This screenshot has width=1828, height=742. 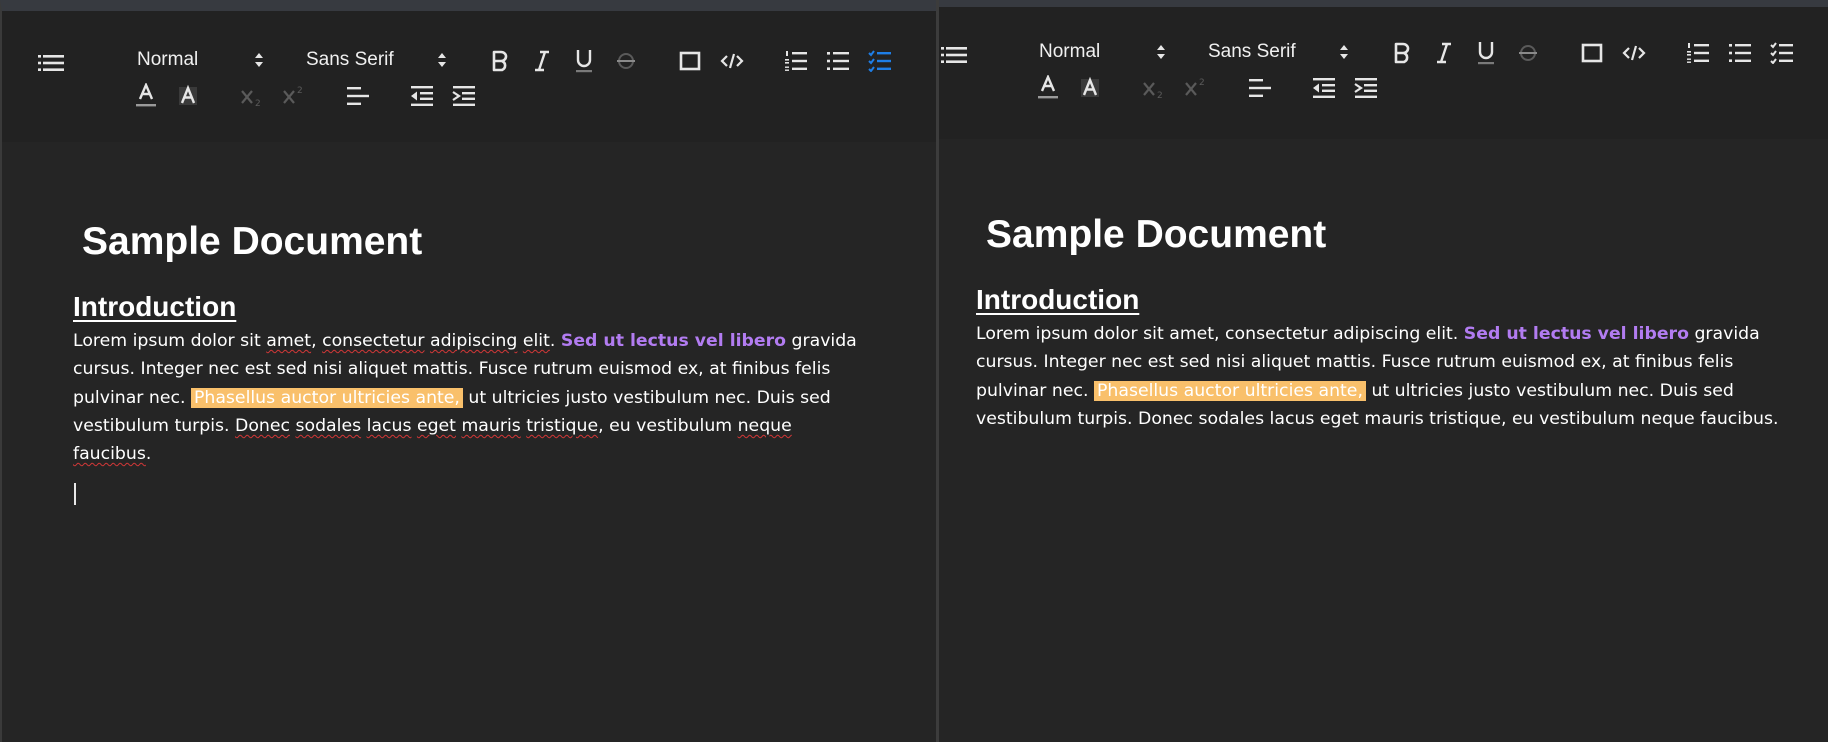 What do you see at coordinates (251, 99) in the screenshot?
I see `subscript-icon: 2` at bounding box center [251, 99].